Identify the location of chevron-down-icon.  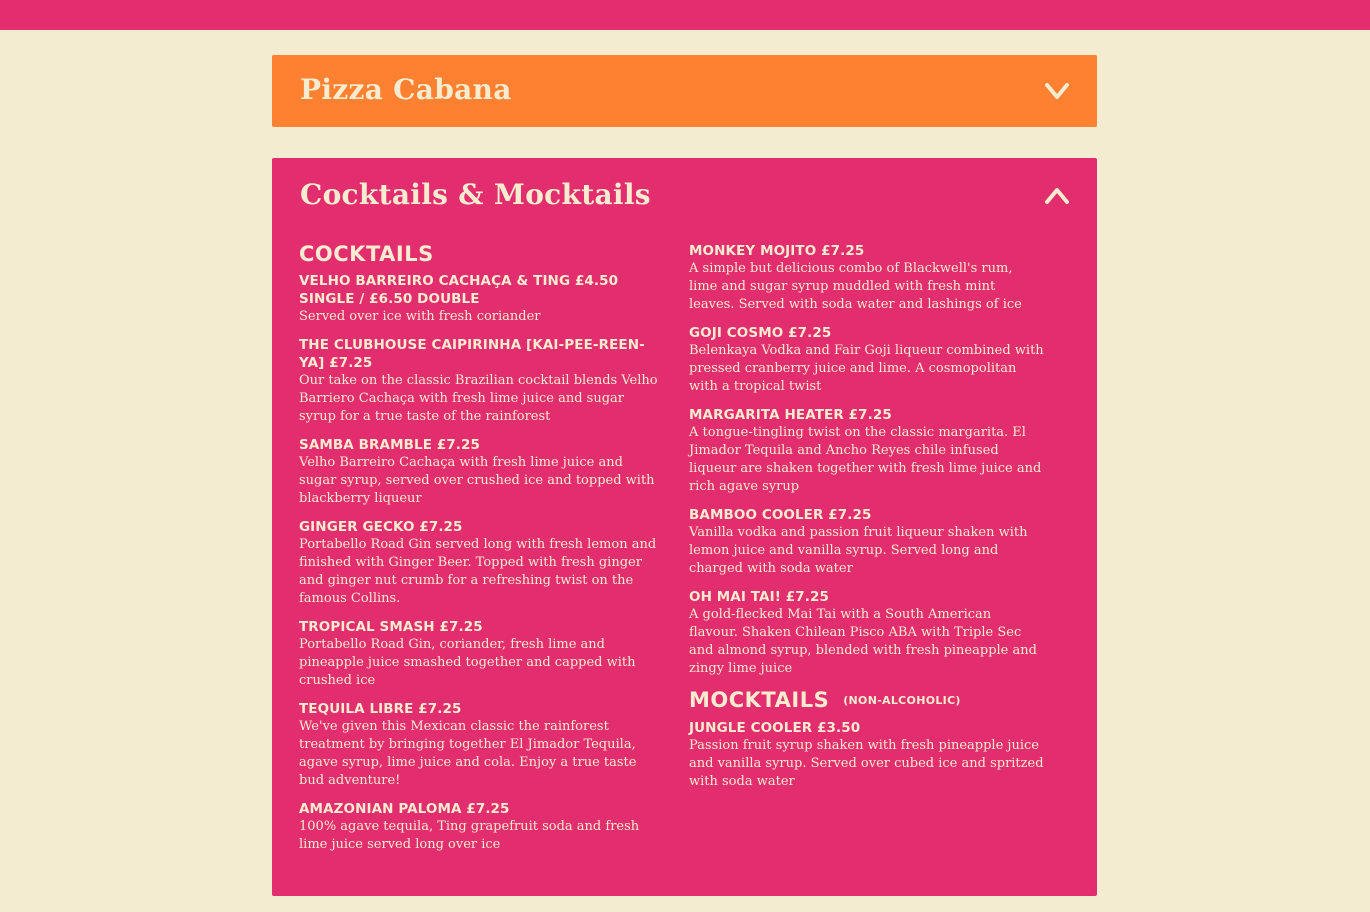
(1057, 91).